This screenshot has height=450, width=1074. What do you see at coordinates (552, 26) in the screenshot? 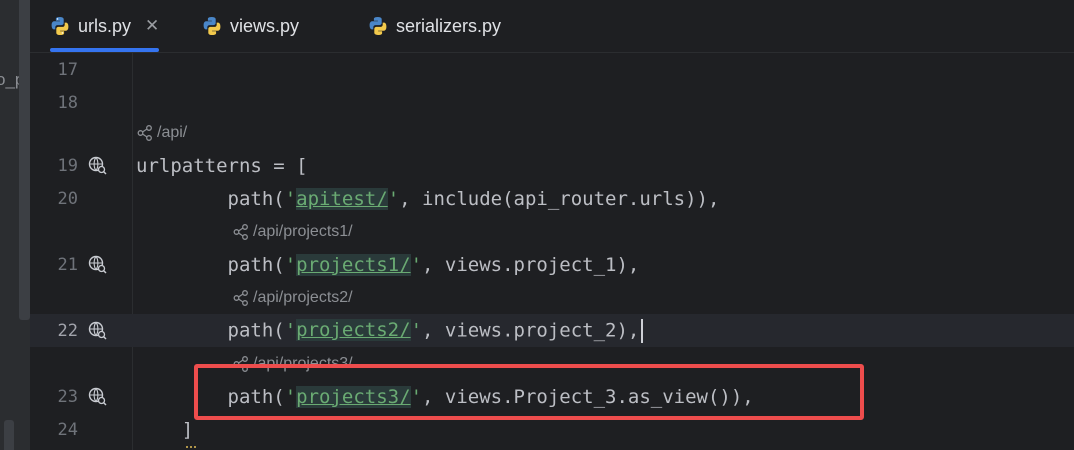
I see `editor-tab-bar: urls.py ✕ views.py serializers.py` at bounding box center [552, 26].